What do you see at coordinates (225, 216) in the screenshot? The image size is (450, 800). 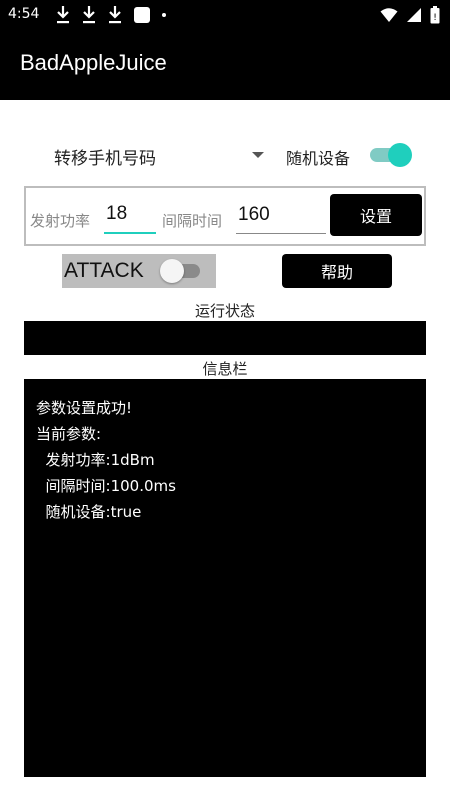 I see `params-panel: 发射功率 间隔时间 设置` at bounding box center [225, 216].